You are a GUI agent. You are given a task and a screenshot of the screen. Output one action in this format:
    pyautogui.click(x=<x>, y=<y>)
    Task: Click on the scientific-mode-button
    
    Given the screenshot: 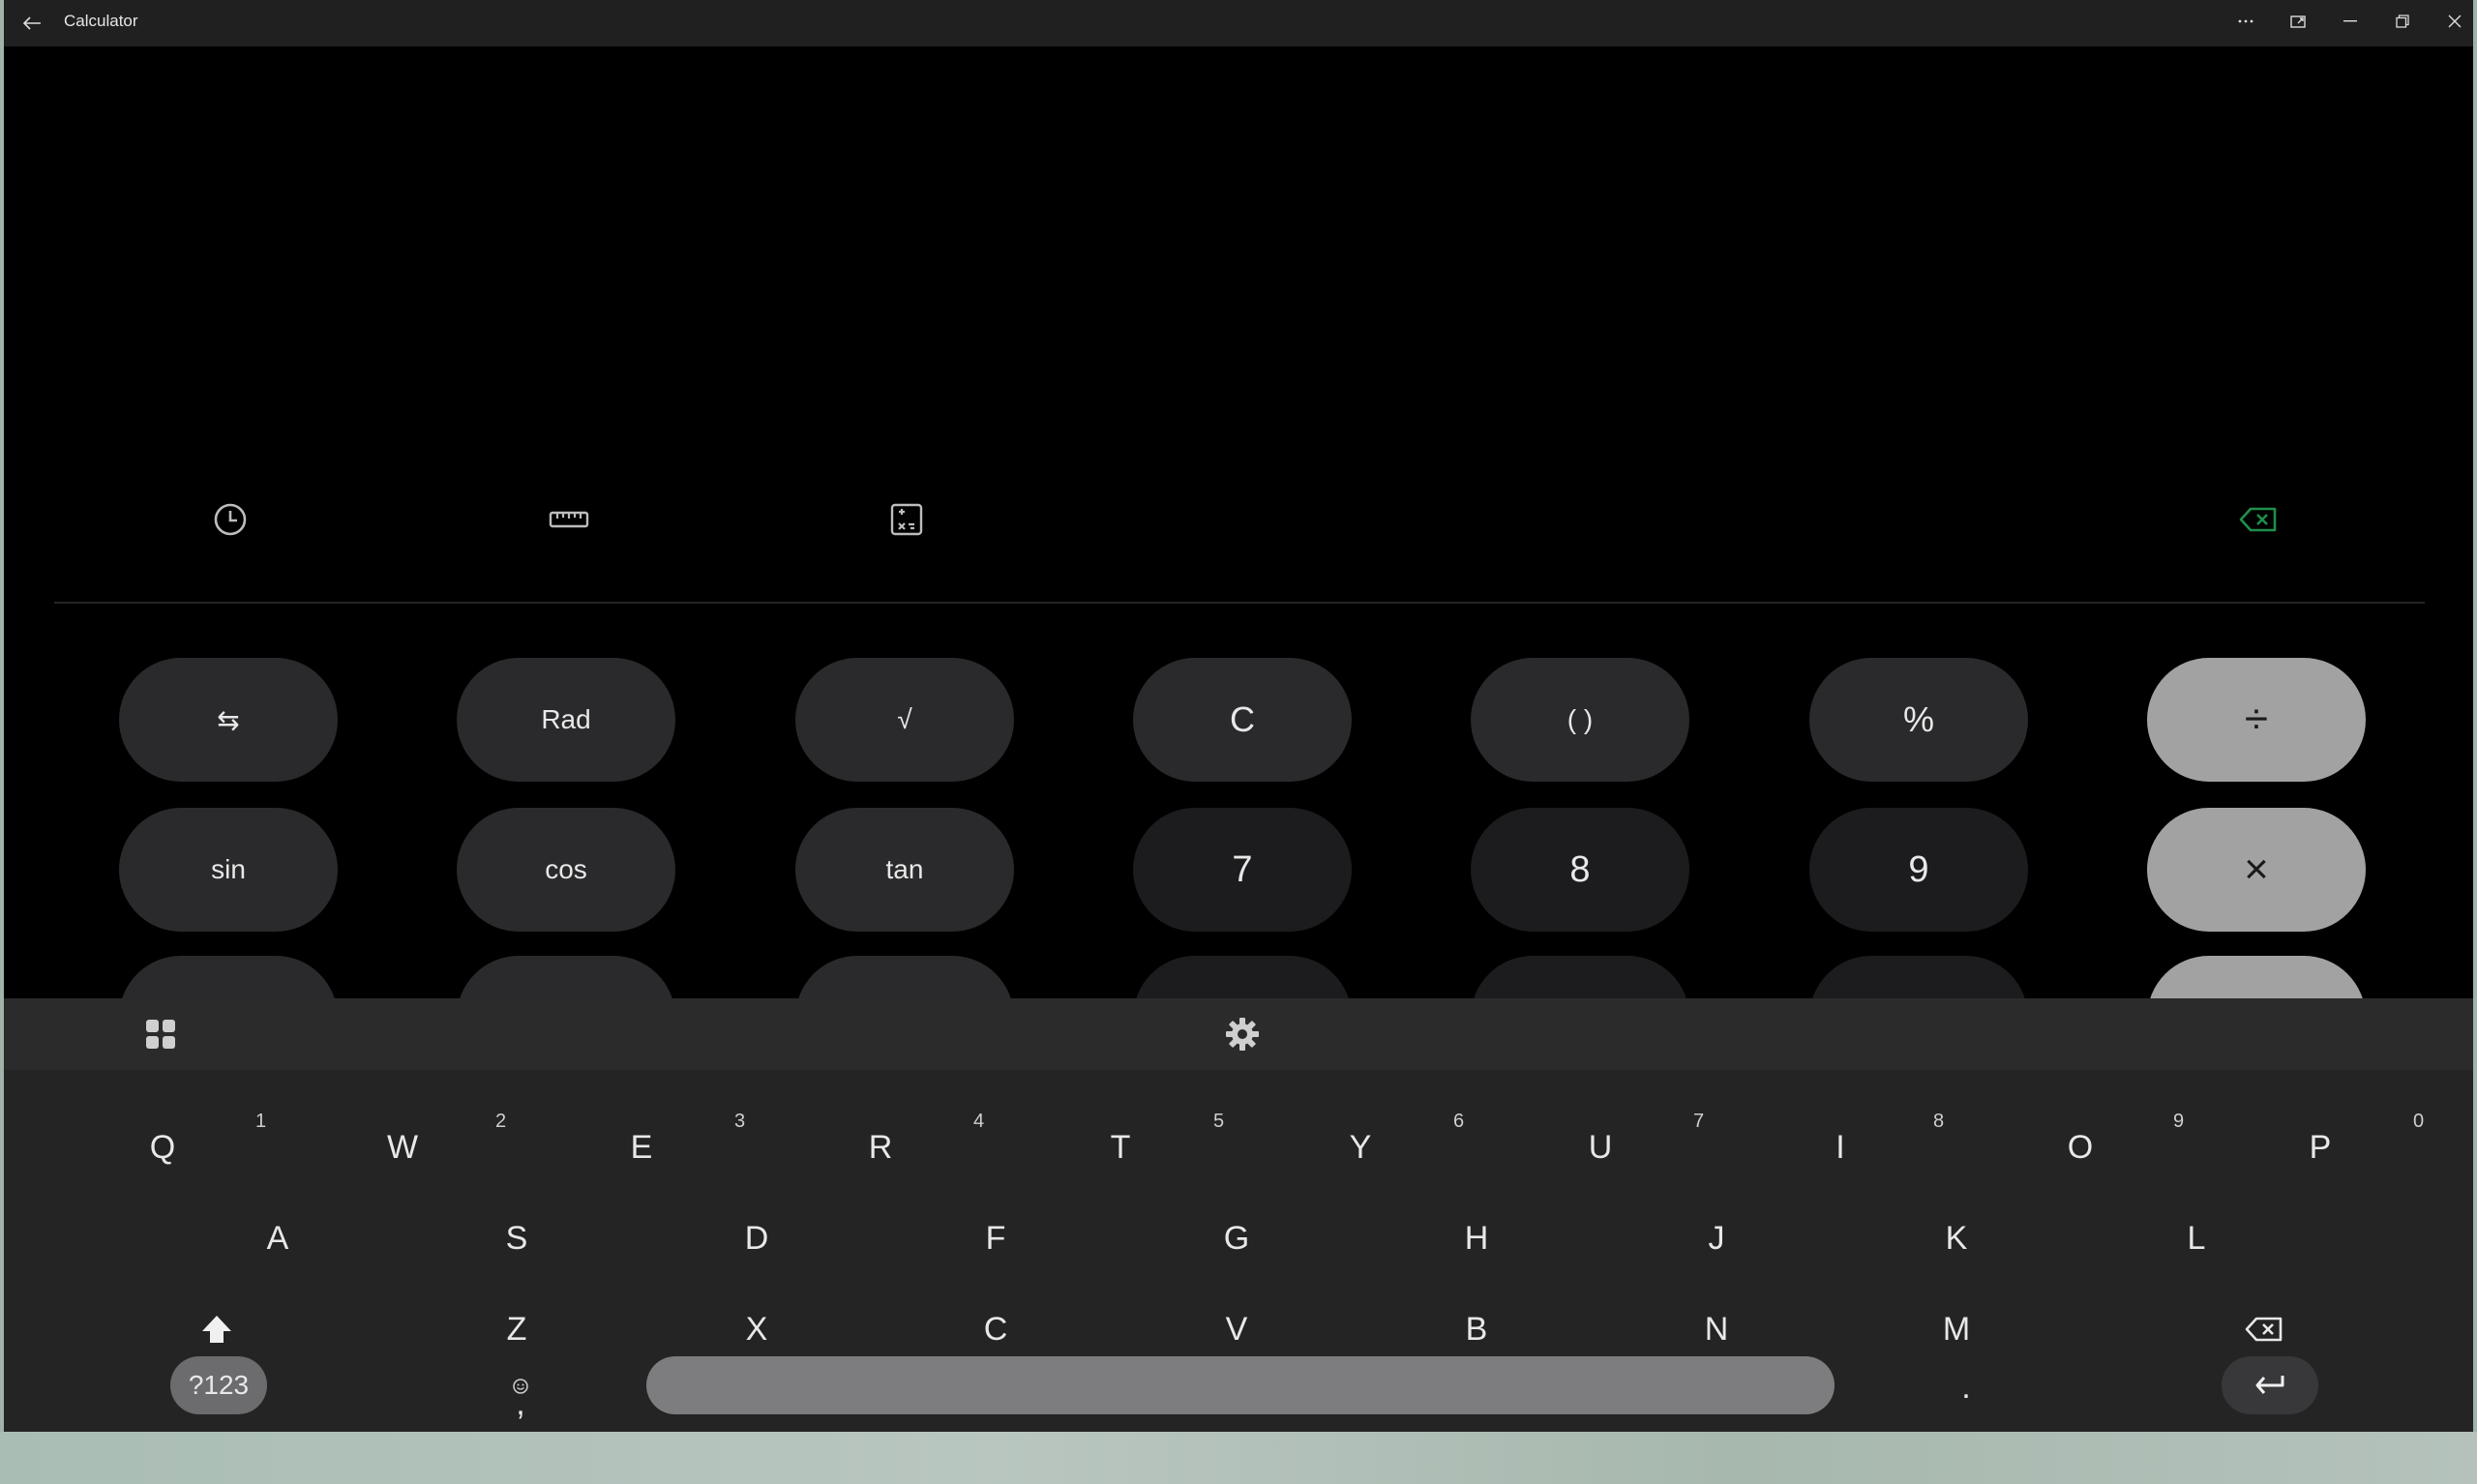 What is the action you would take?
    pyautogui.click(x=906, y=519)
    